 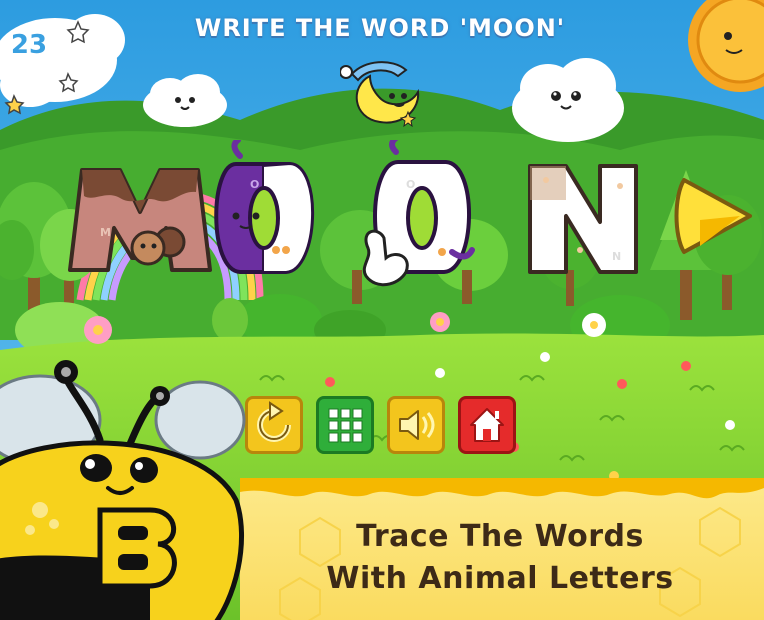 I want to click on letter-o2-tile: O, so click(x=424, y=207).